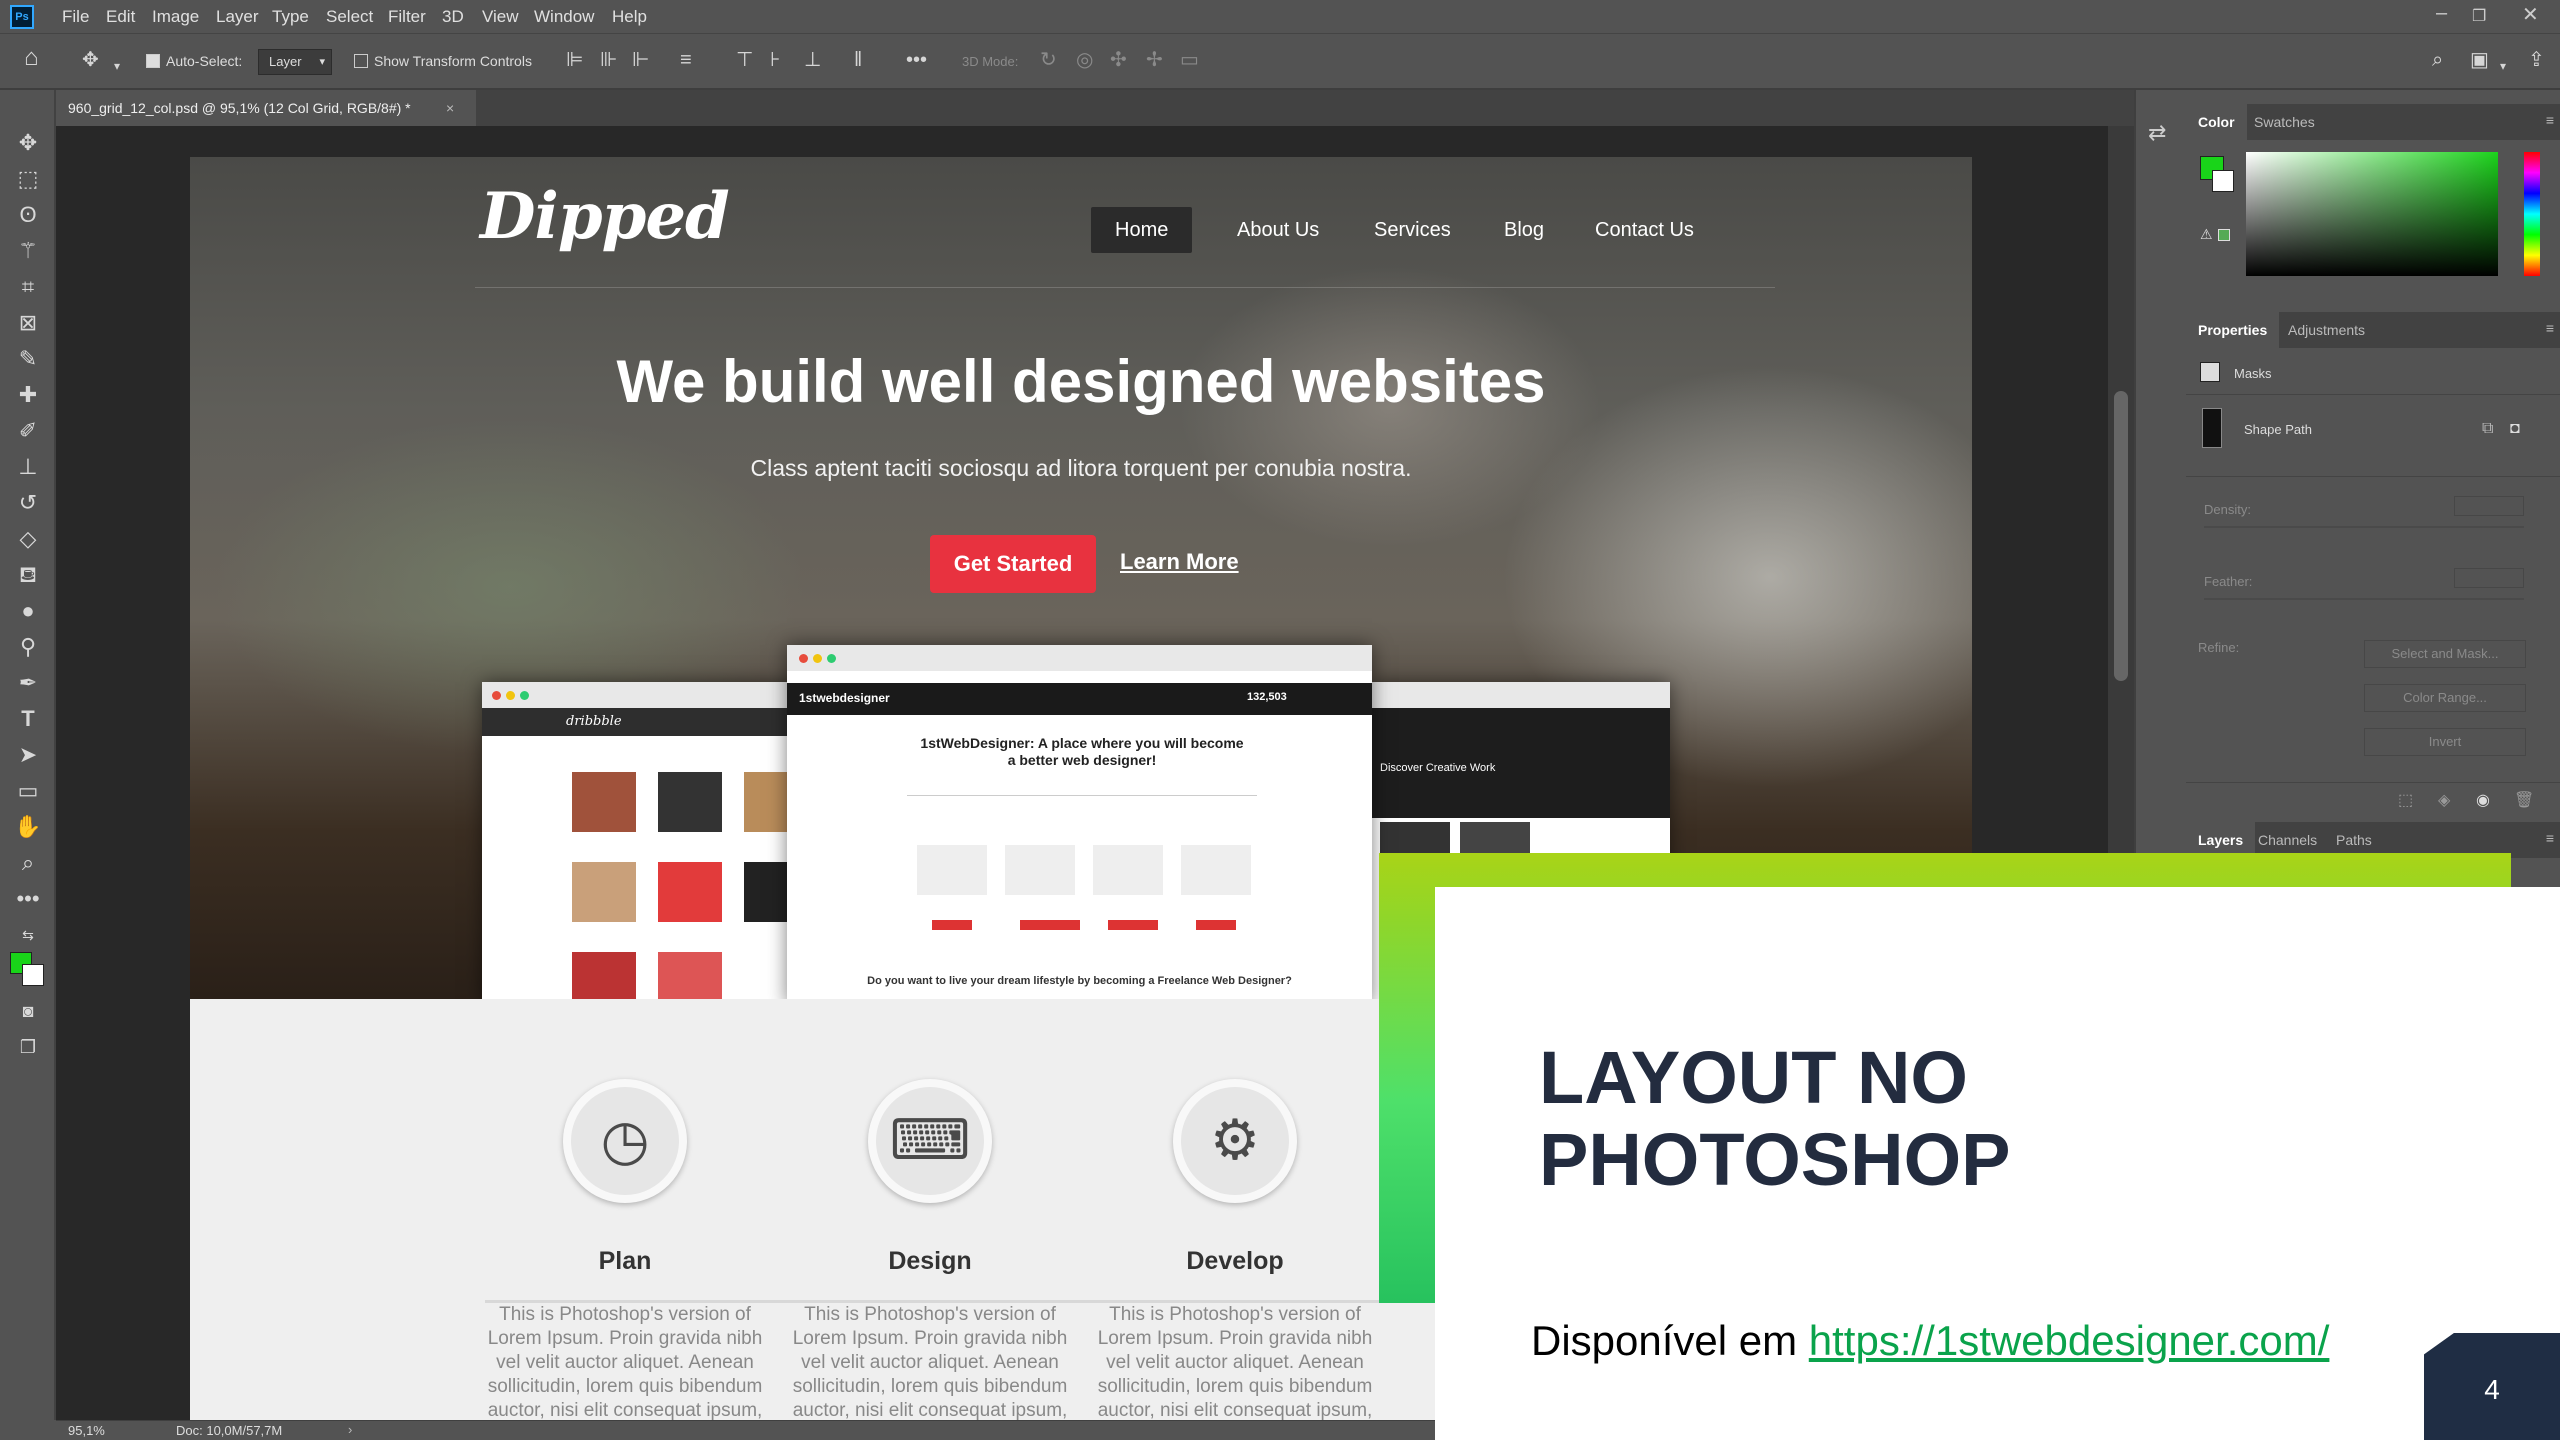 Image resolution: width=2560 pixels, height=1440 pixels. Describe the element at coordinates (1142, 230) in the screenshot. I see `nav-home: Home` at that location.